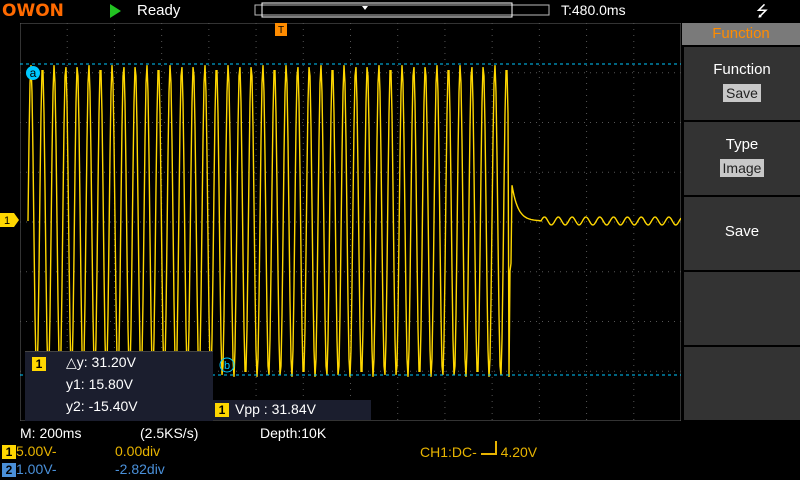 The width and height of the screenshot is (800, 480). Describe the element at coordinates (448, 452) in the screenshot. I see `trigger-source: CH1:DC-` at that location.